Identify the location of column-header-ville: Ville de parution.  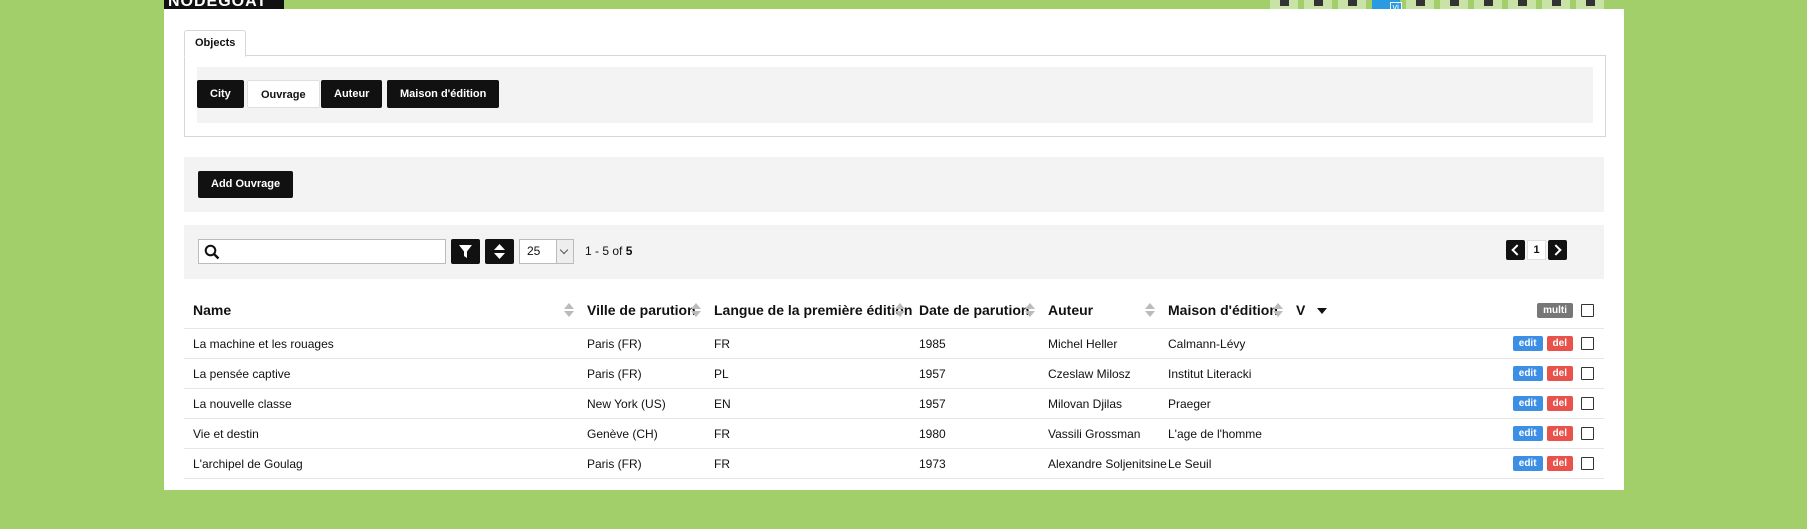
(641, 310).